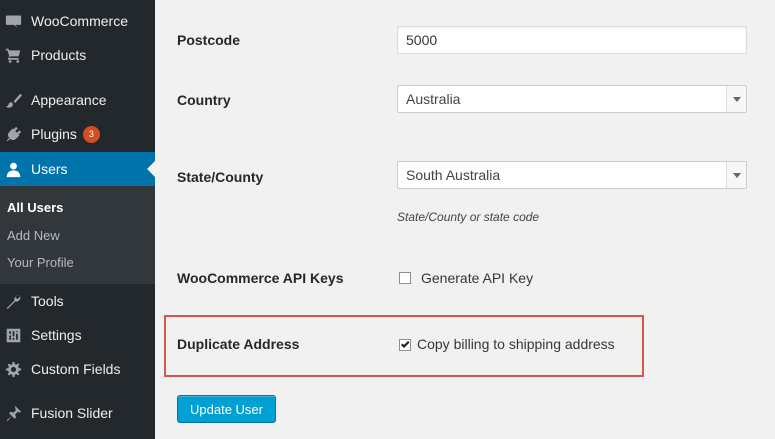  I want to click on menu-label: Products, so click(59, 55).